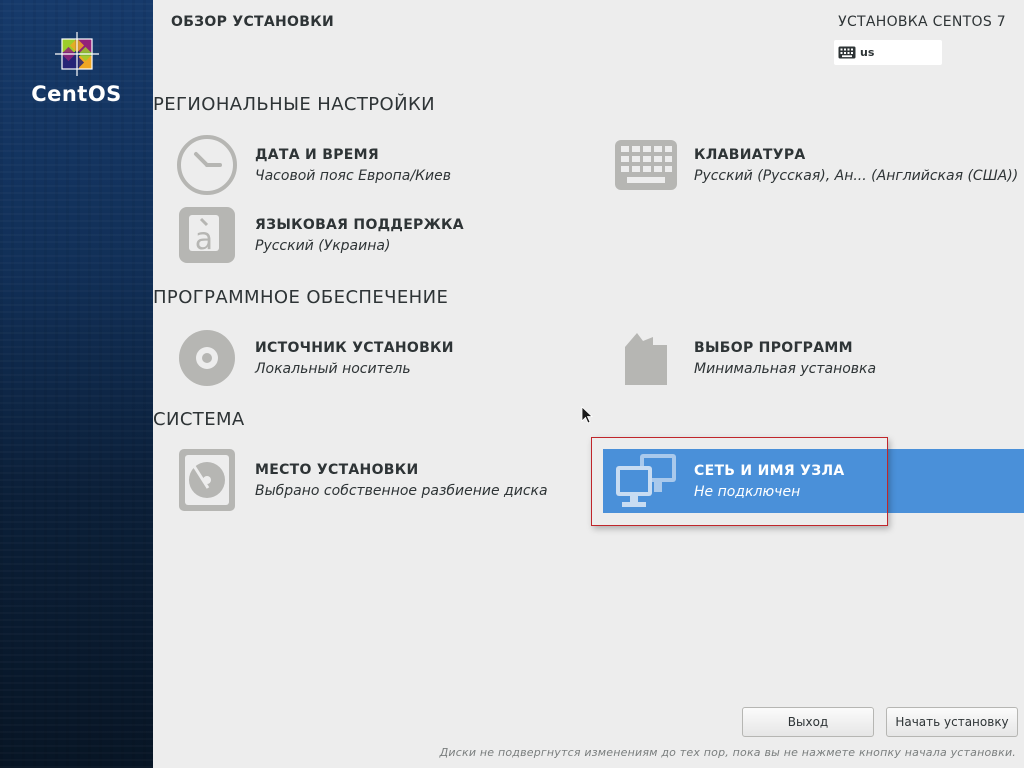 Image resolution: width=1024 pixels, height=768 pixels. What do you see at coordinates (359, 224) in the screenshot?
I see `spoke-language-title: ЯЗЫКОВАЯ ПОДДЕРЖКА` at bounding box center [359, 224].